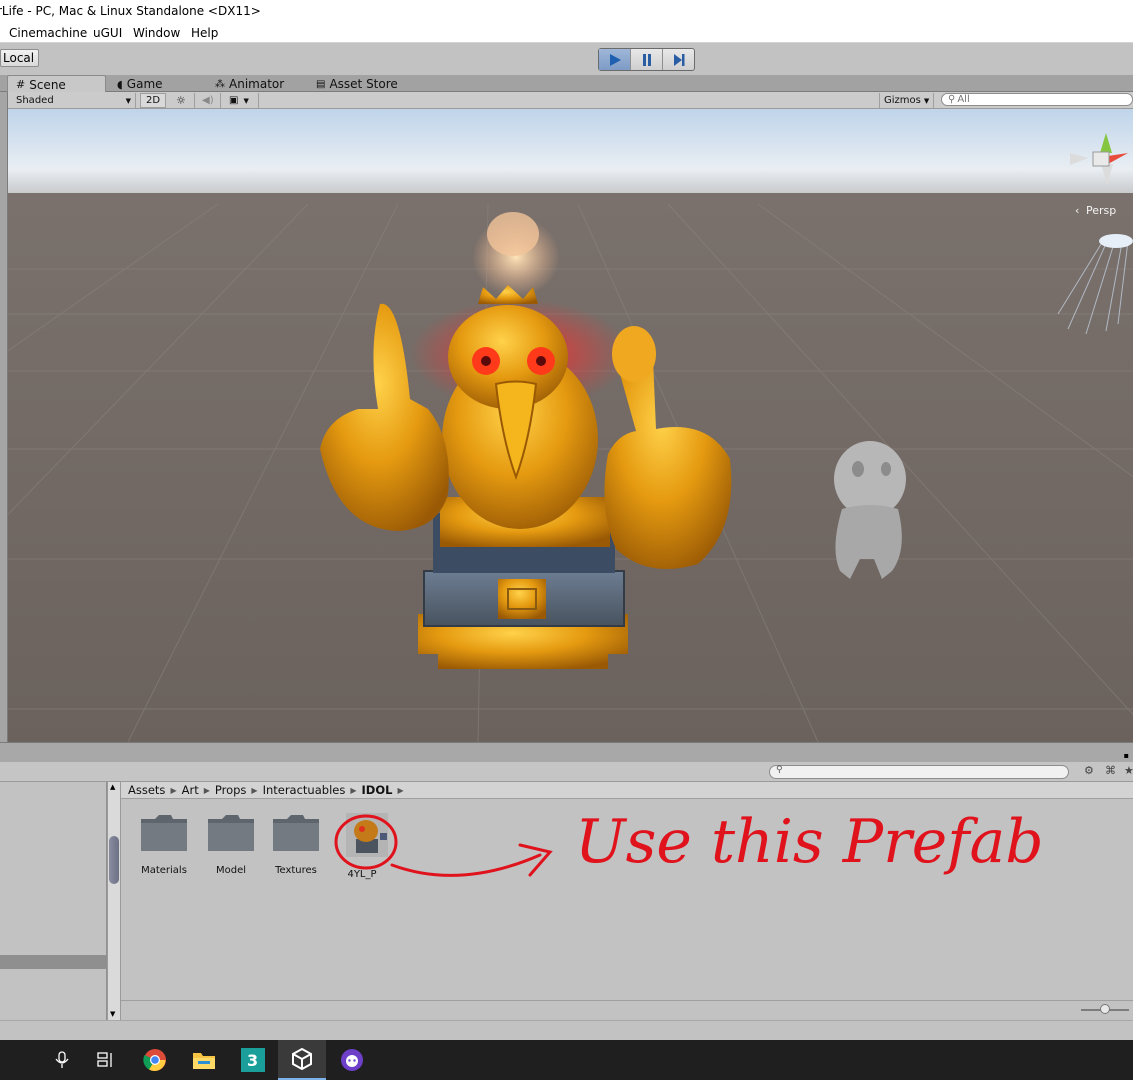 This screenshot has height=1080, width=1133. Describe the element at coordinates (566, 83) in the screenshot. I see `editor-tab-bar: # Scene ◖ Game ⁂ Animator ▤ Asset Store` at that location.